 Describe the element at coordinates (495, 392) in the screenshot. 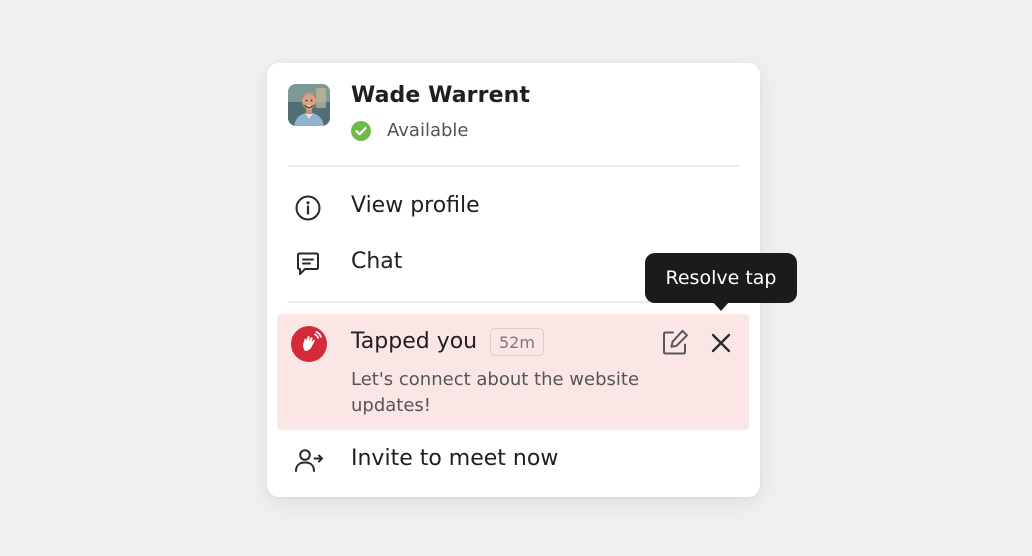

I see `tap-message: Let's connect about the website updates!` at that location.